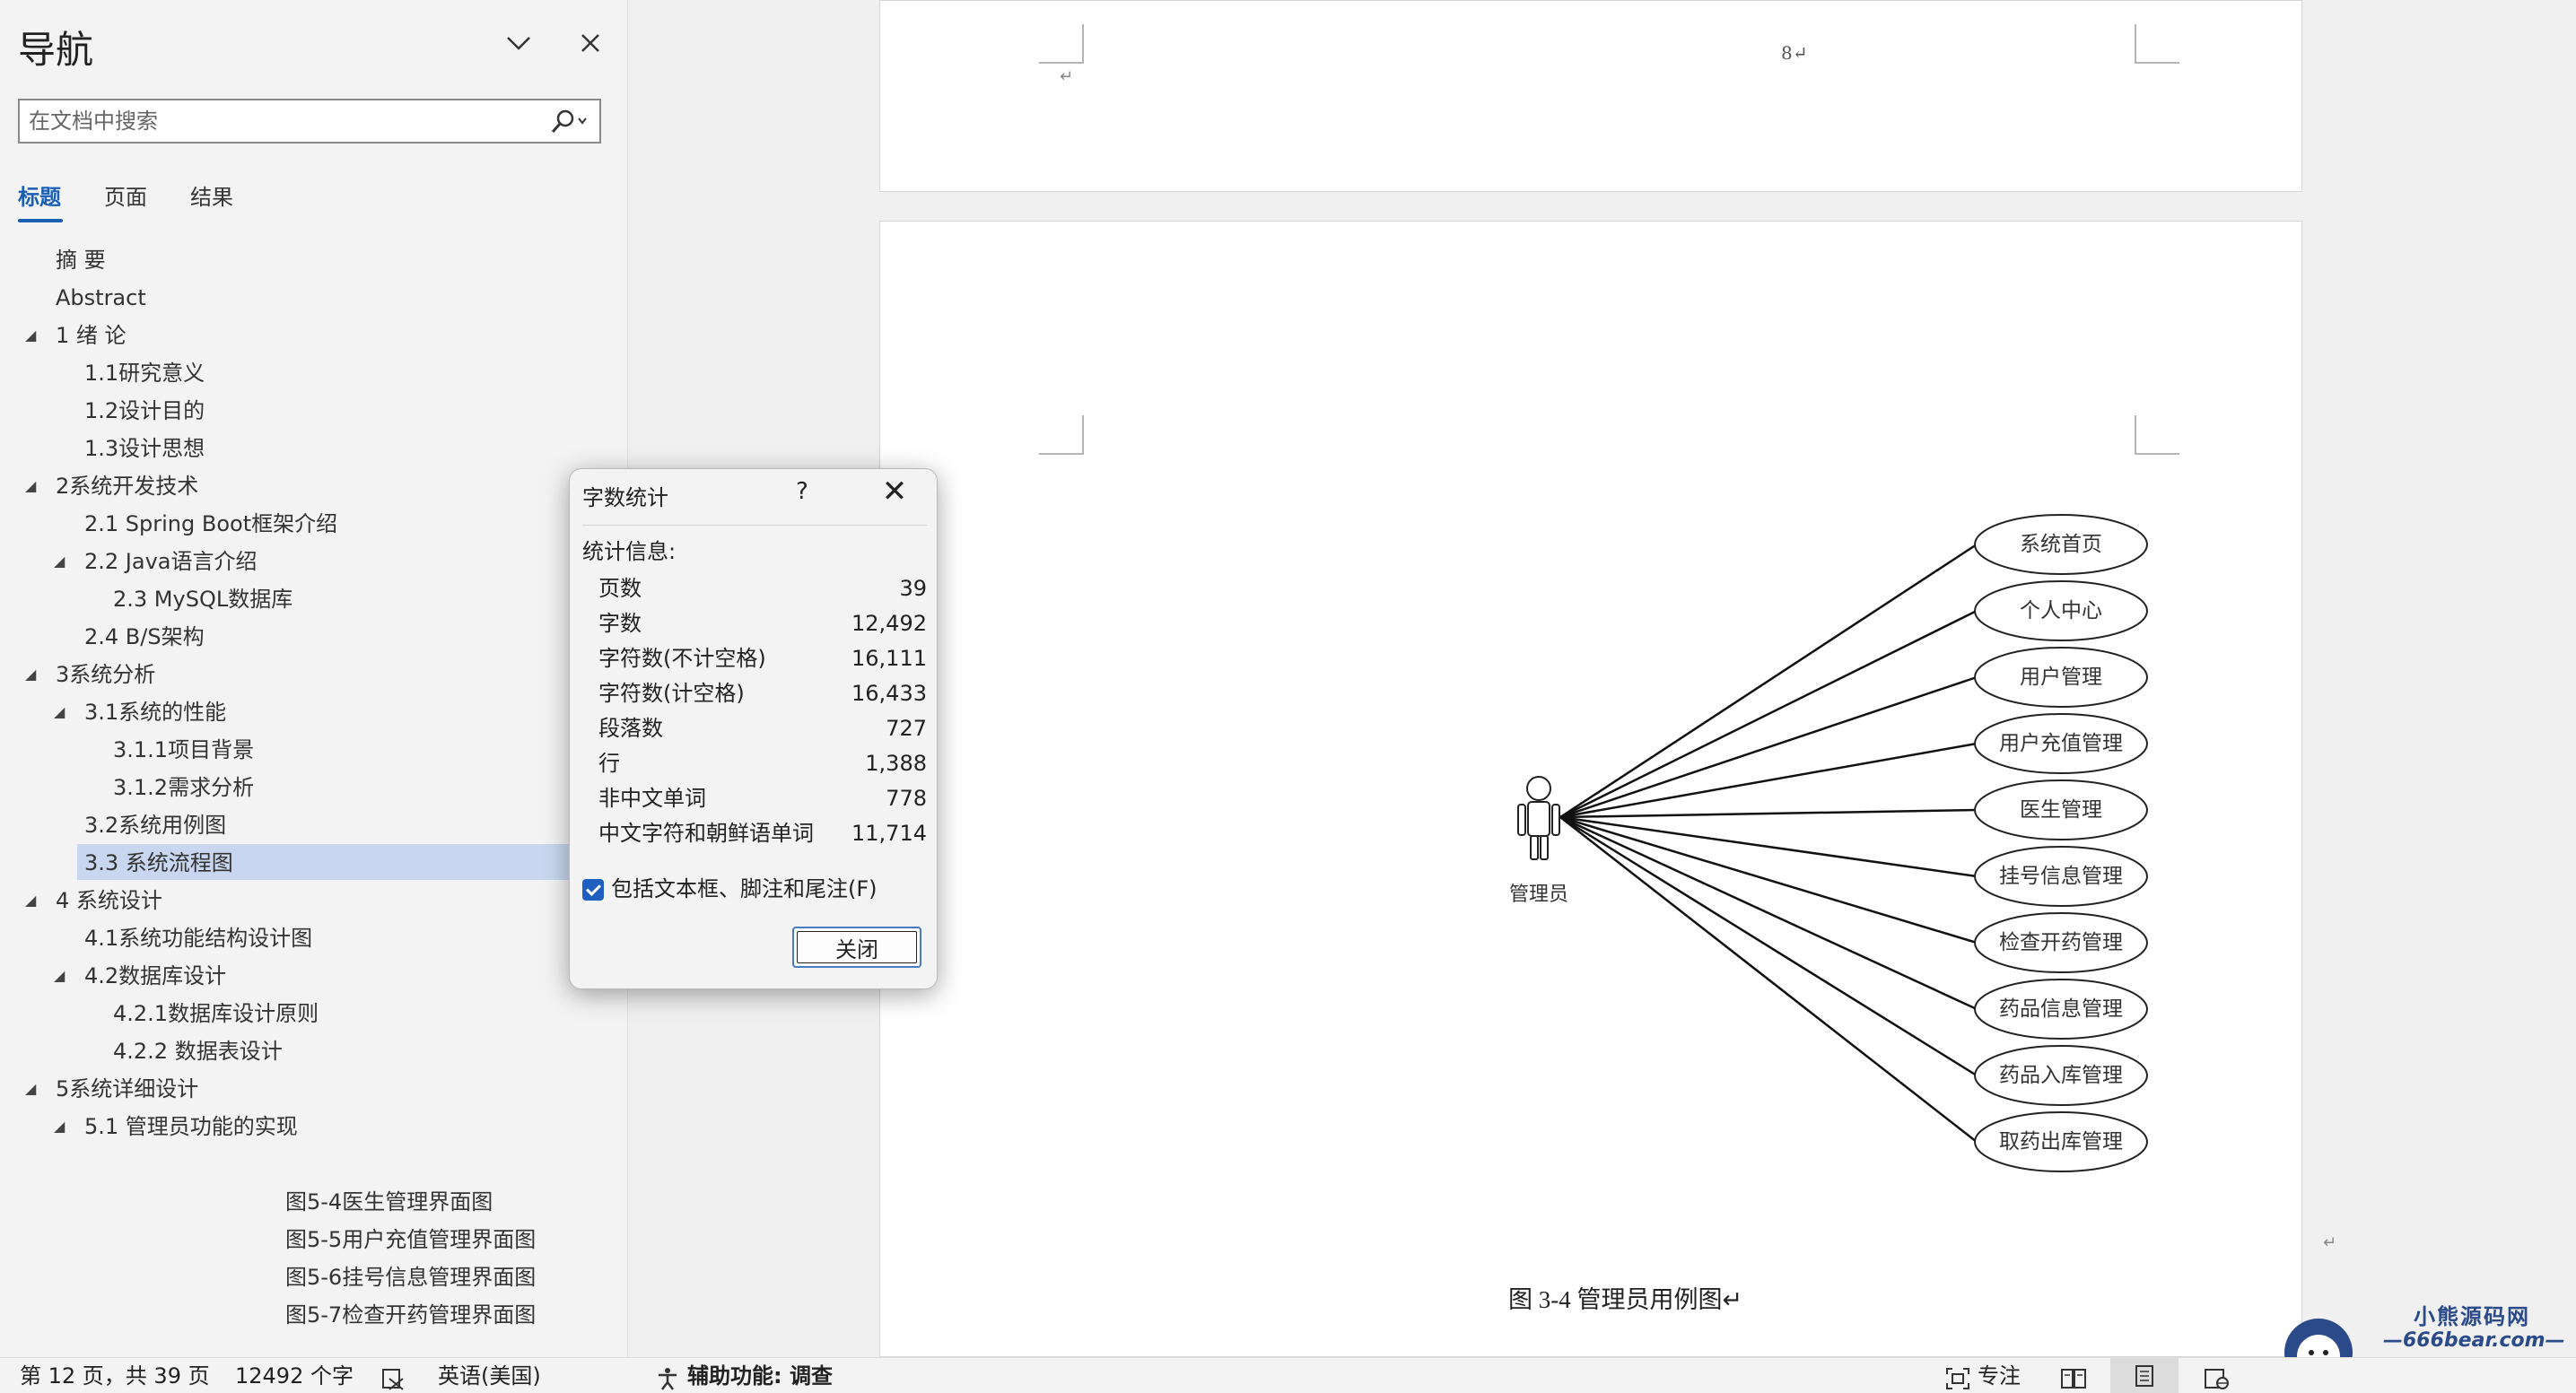 Image resolution: width=2576 pixels, height=1393 pixels. I want to click on page-corner-mark, so click(1062, 44).